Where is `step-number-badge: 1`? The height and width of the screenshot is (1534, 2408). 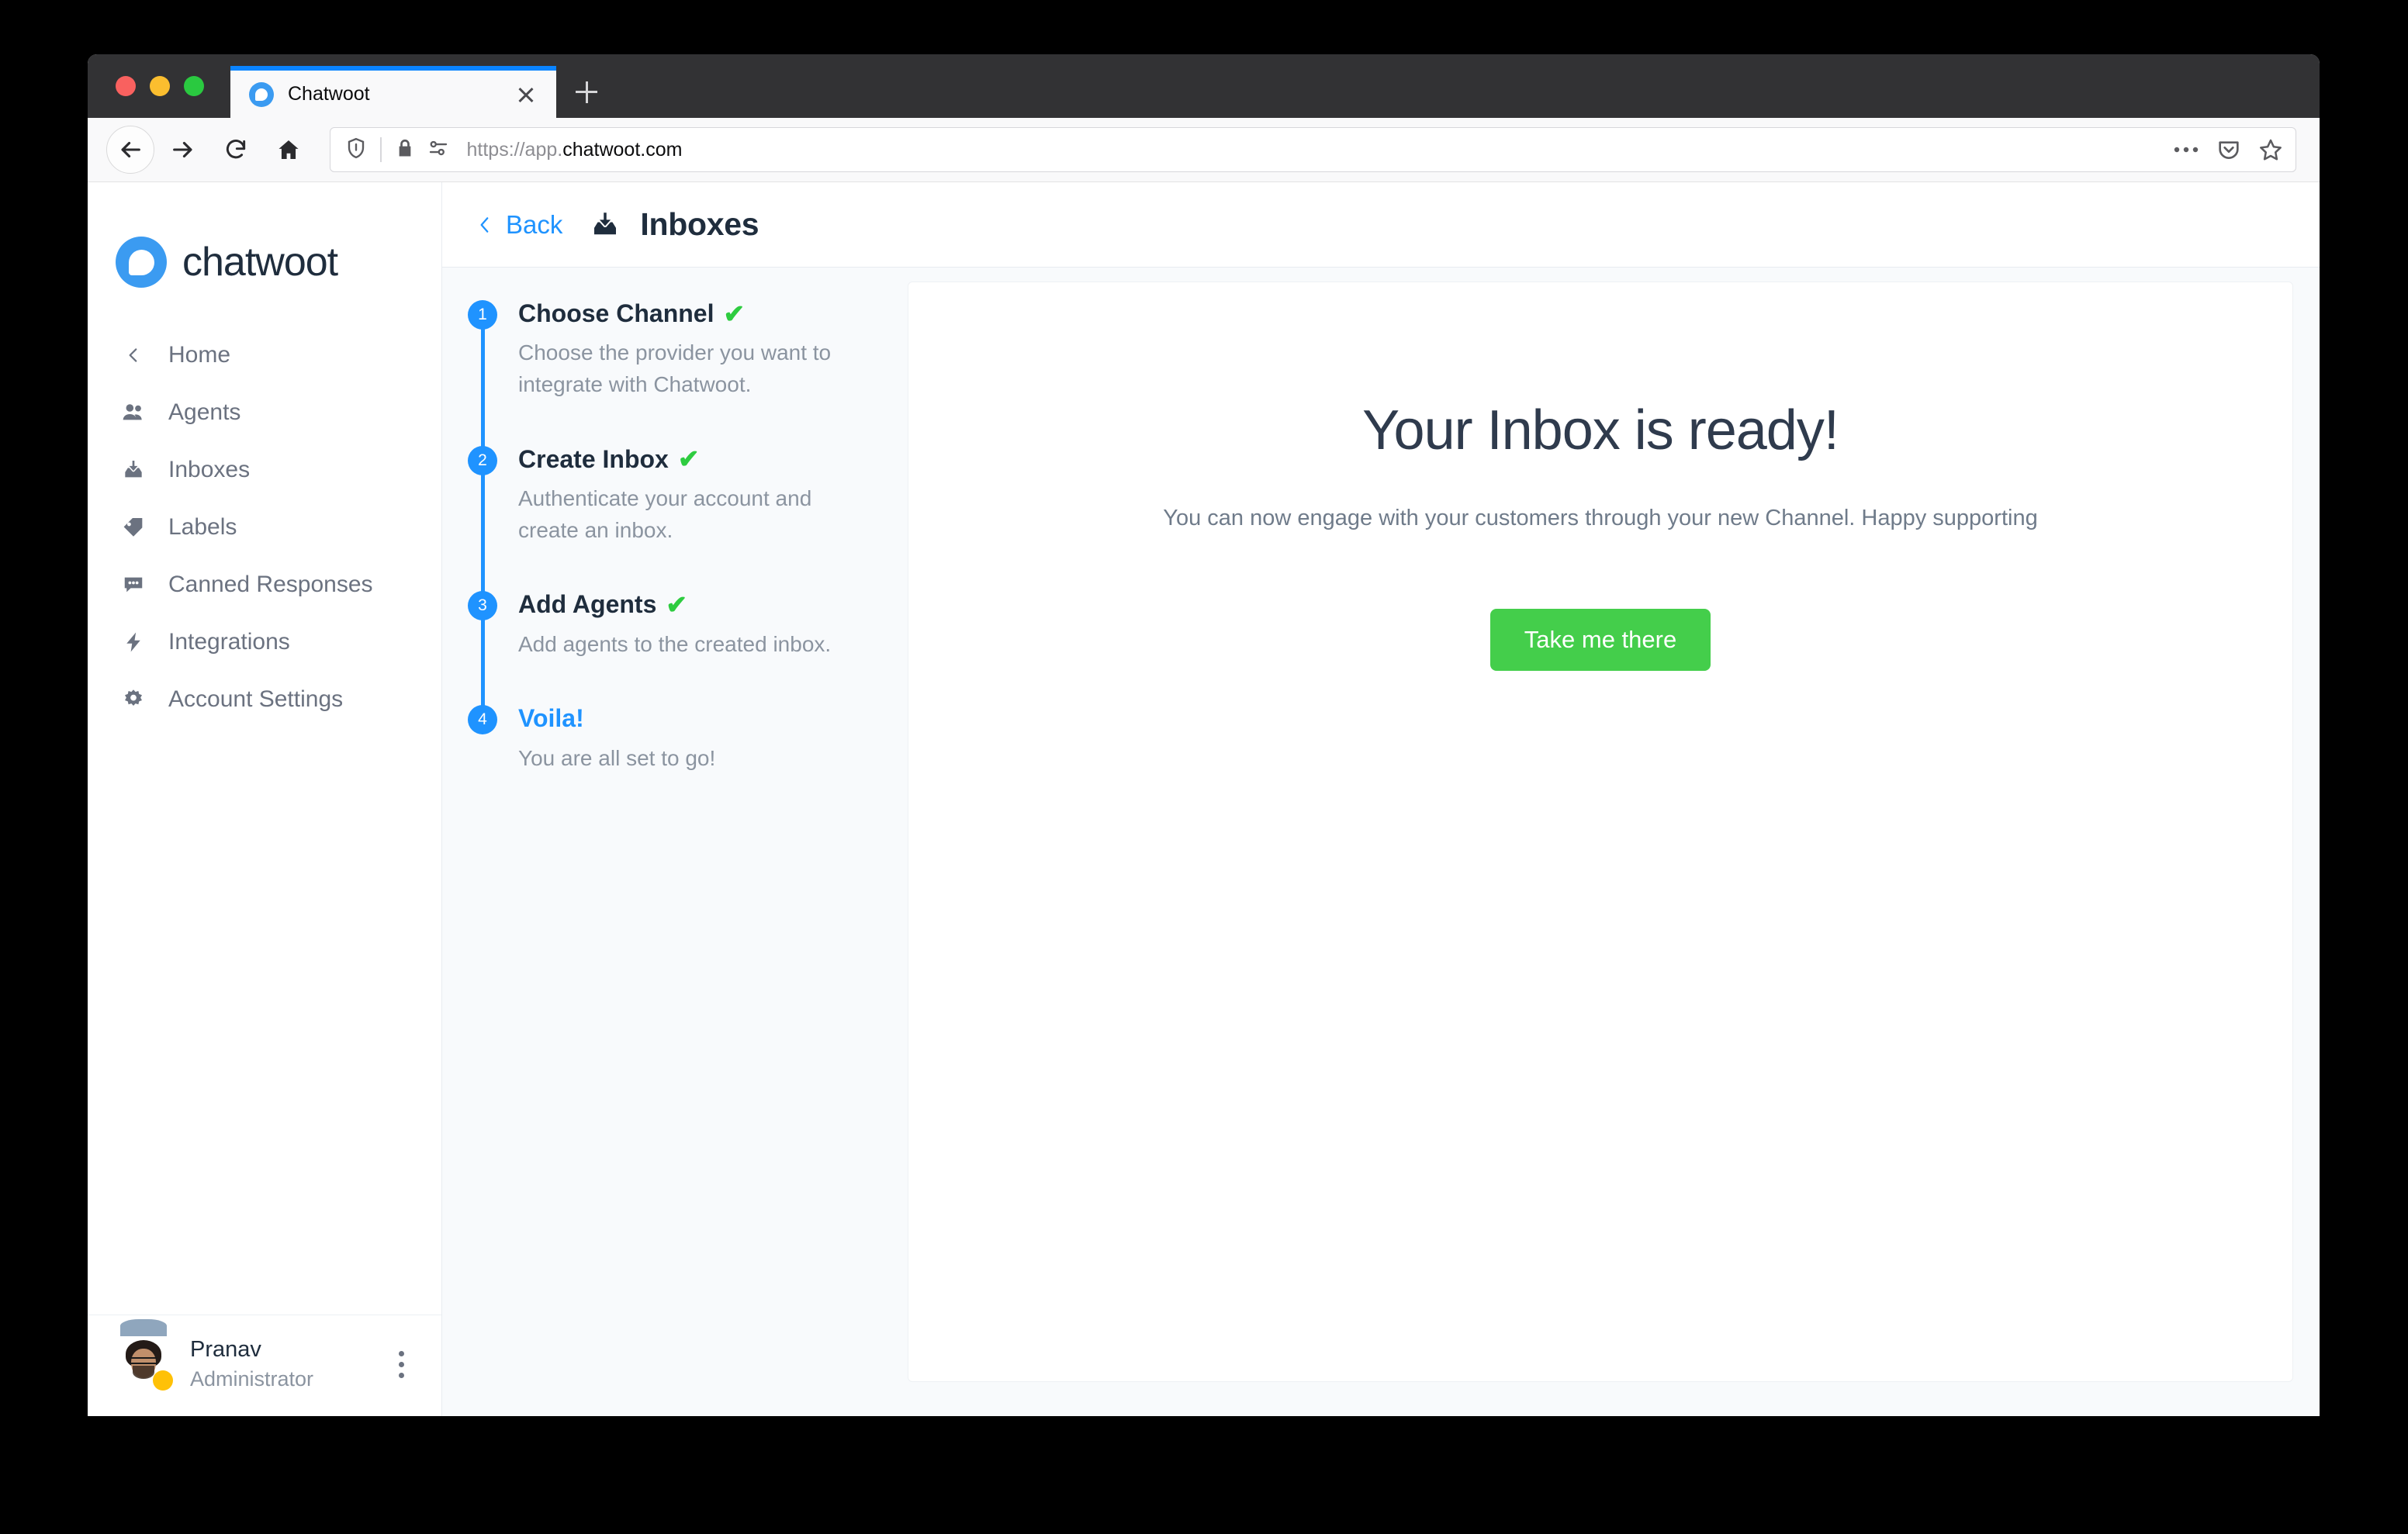
step-number-badge: 1 is located at coordinates (482, 315).